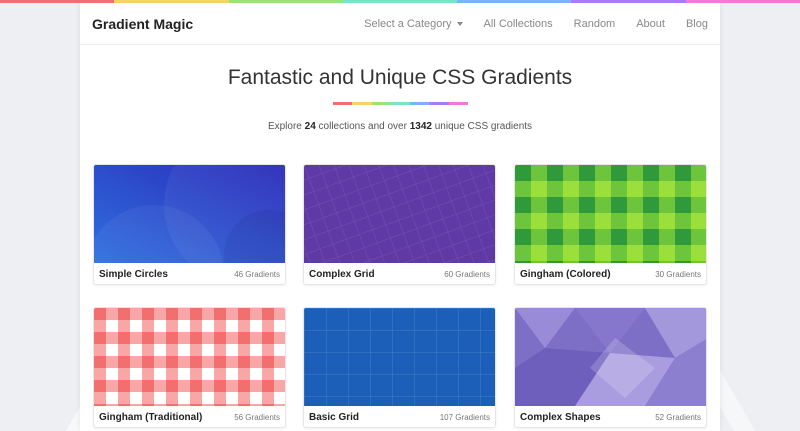 The width and height of the screenshot is (800, 431). I want to click on nav-random: Random, so click(595, 24).